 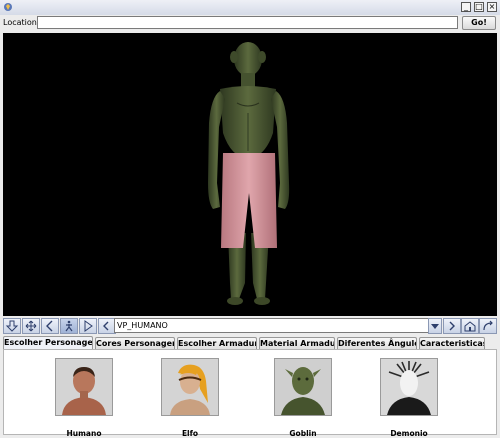 I want to click on viewpoint-select: VP_HUMANO, so click(x=277, y=325).